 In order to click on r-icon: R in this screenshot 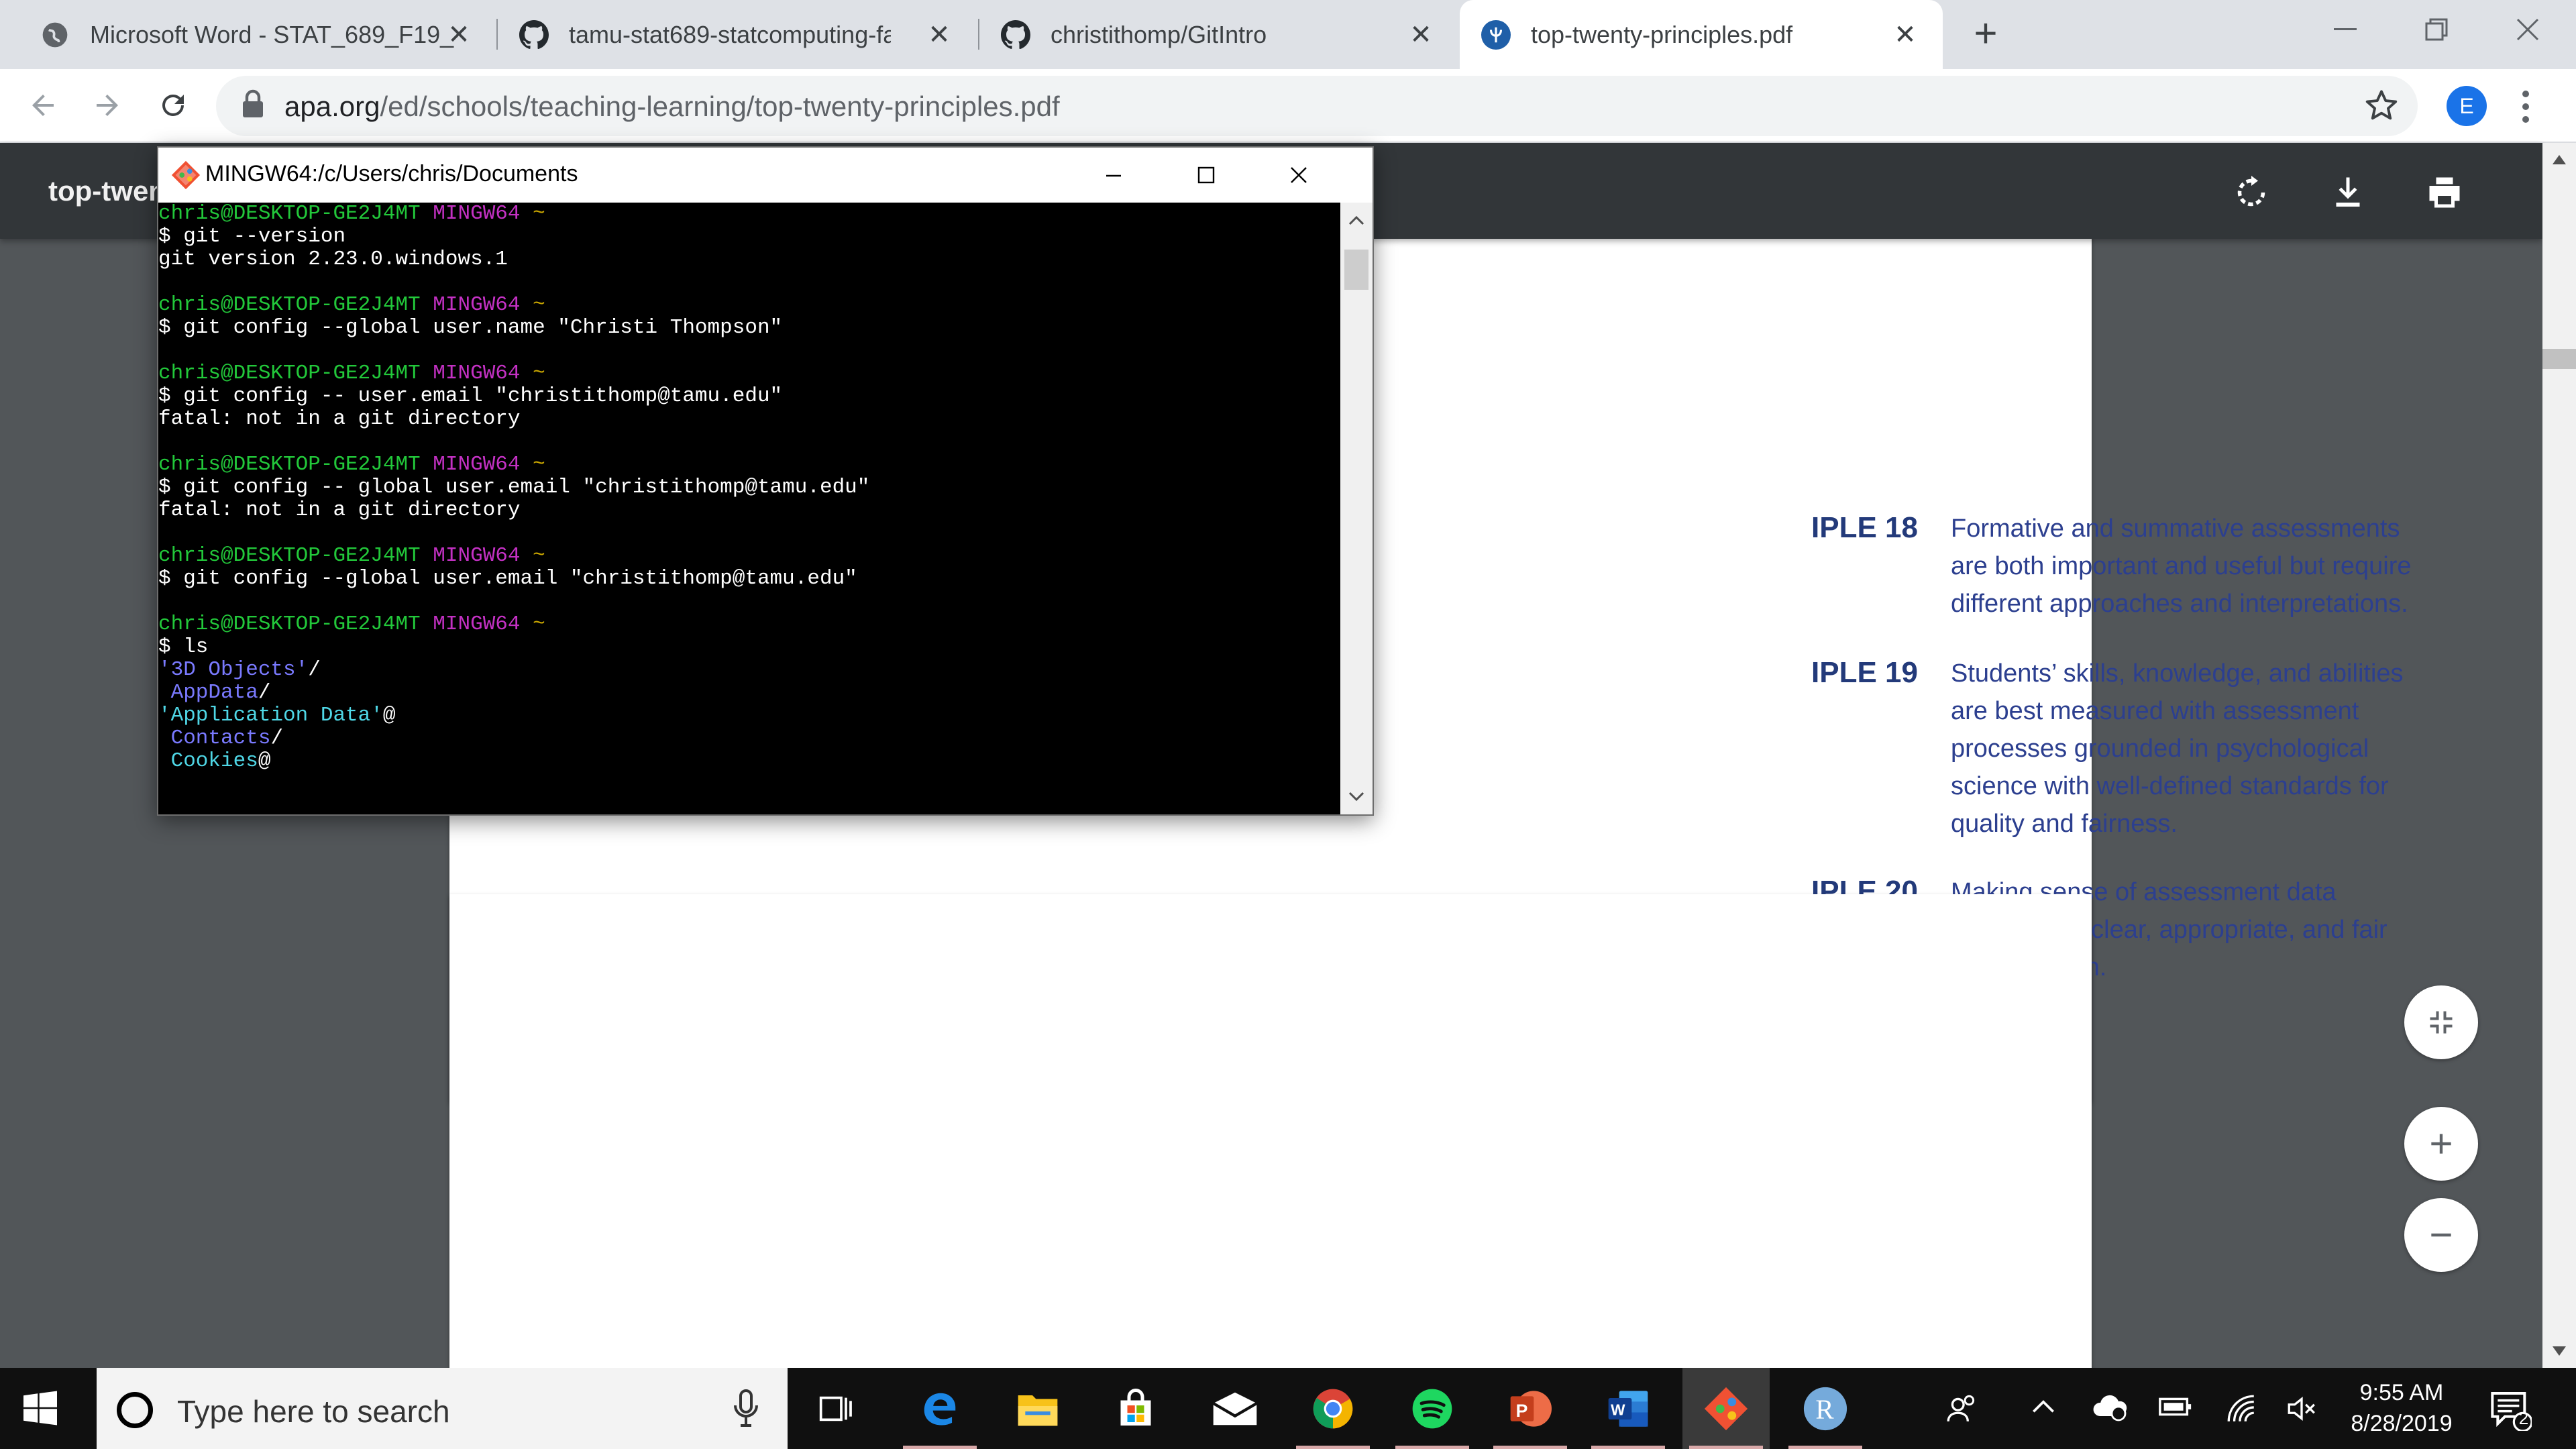, I will do `click(1825, 1408)`.